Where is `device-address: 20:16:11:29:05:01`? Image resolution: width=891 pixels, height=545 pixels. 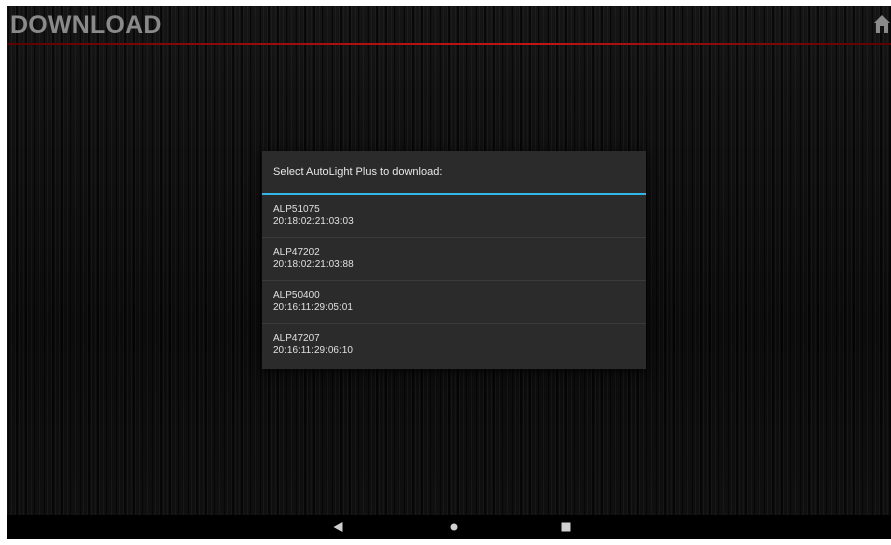
device-address: 20:16:11:29:05:01 is located at coordinates (313, 307).